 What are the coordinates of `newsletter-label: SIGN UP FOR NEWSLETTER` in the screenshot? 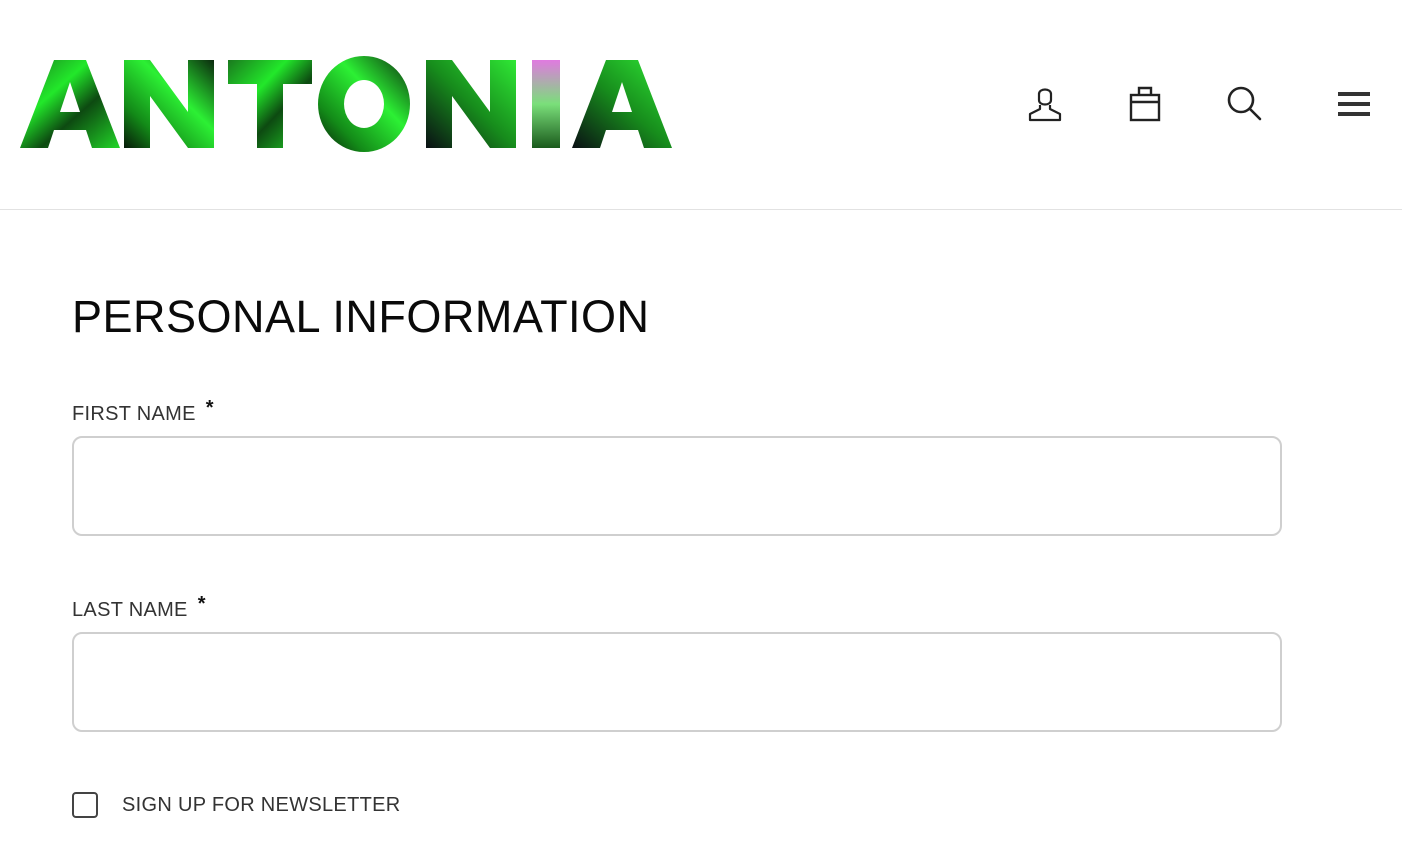 It's located at (261, 804).